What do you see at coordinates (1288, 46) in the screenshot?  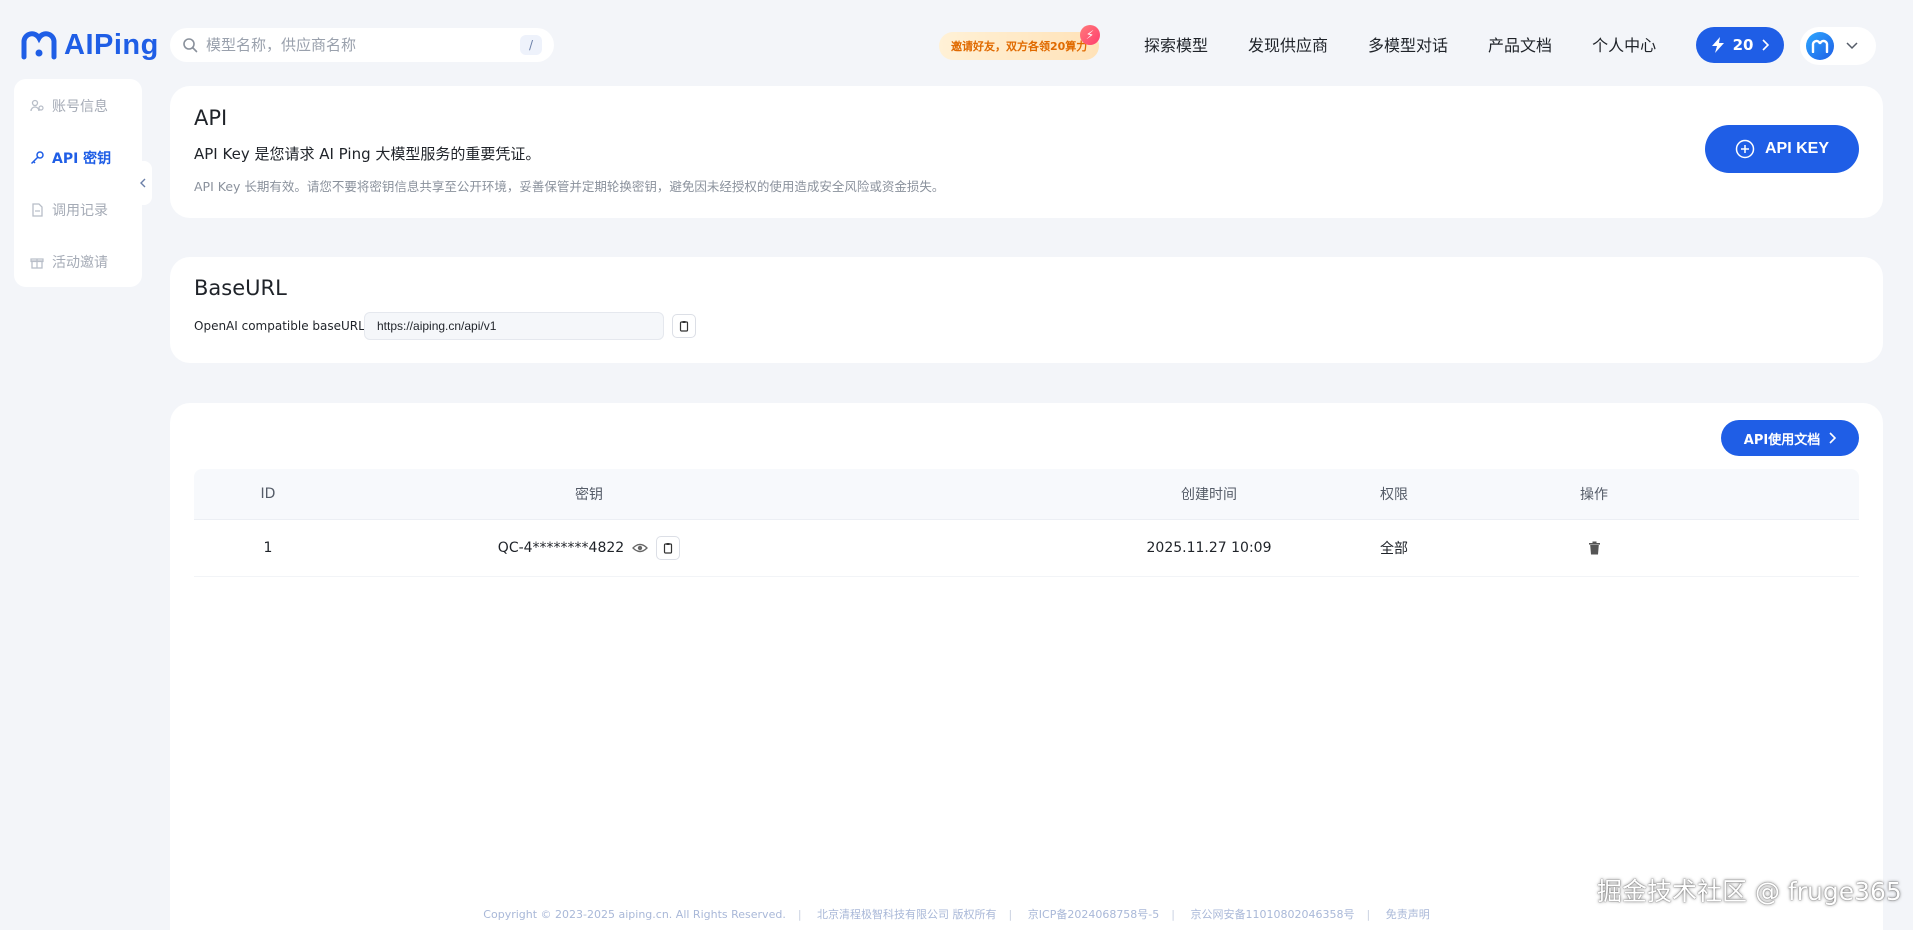 I see `nav-discover-providers: 发现供应商` at bounding box center [1288, 46].